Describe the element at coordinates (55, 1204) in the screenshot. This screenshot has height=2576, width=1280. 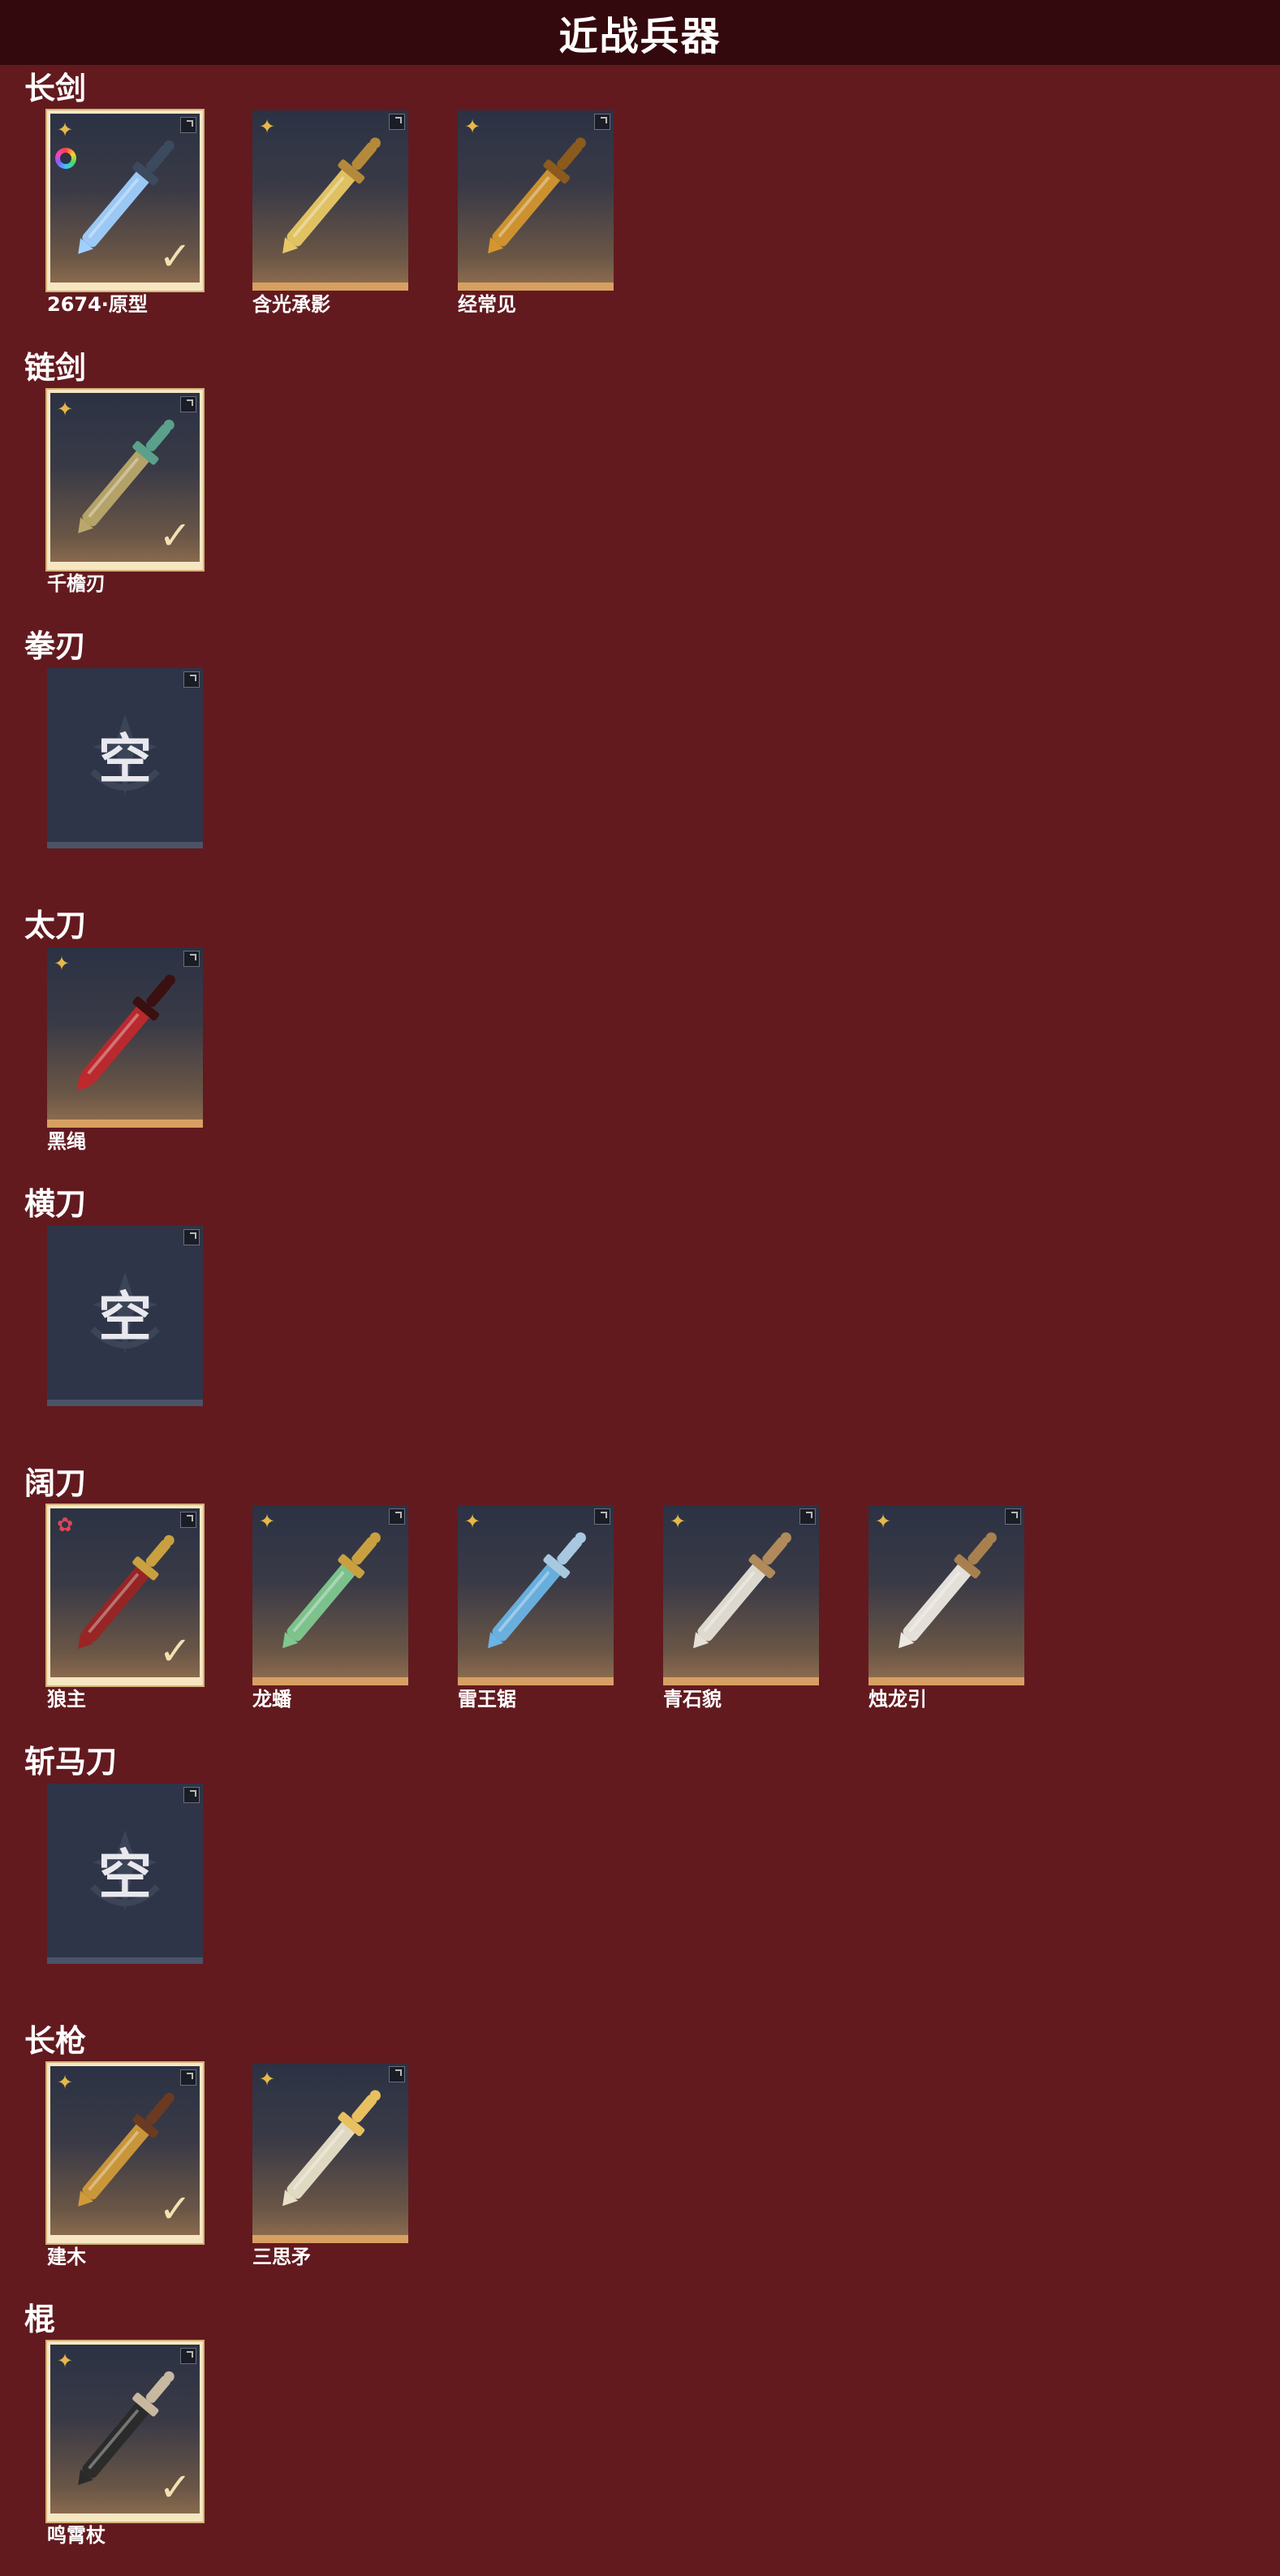
I see `category-title: 横刀` at that location.